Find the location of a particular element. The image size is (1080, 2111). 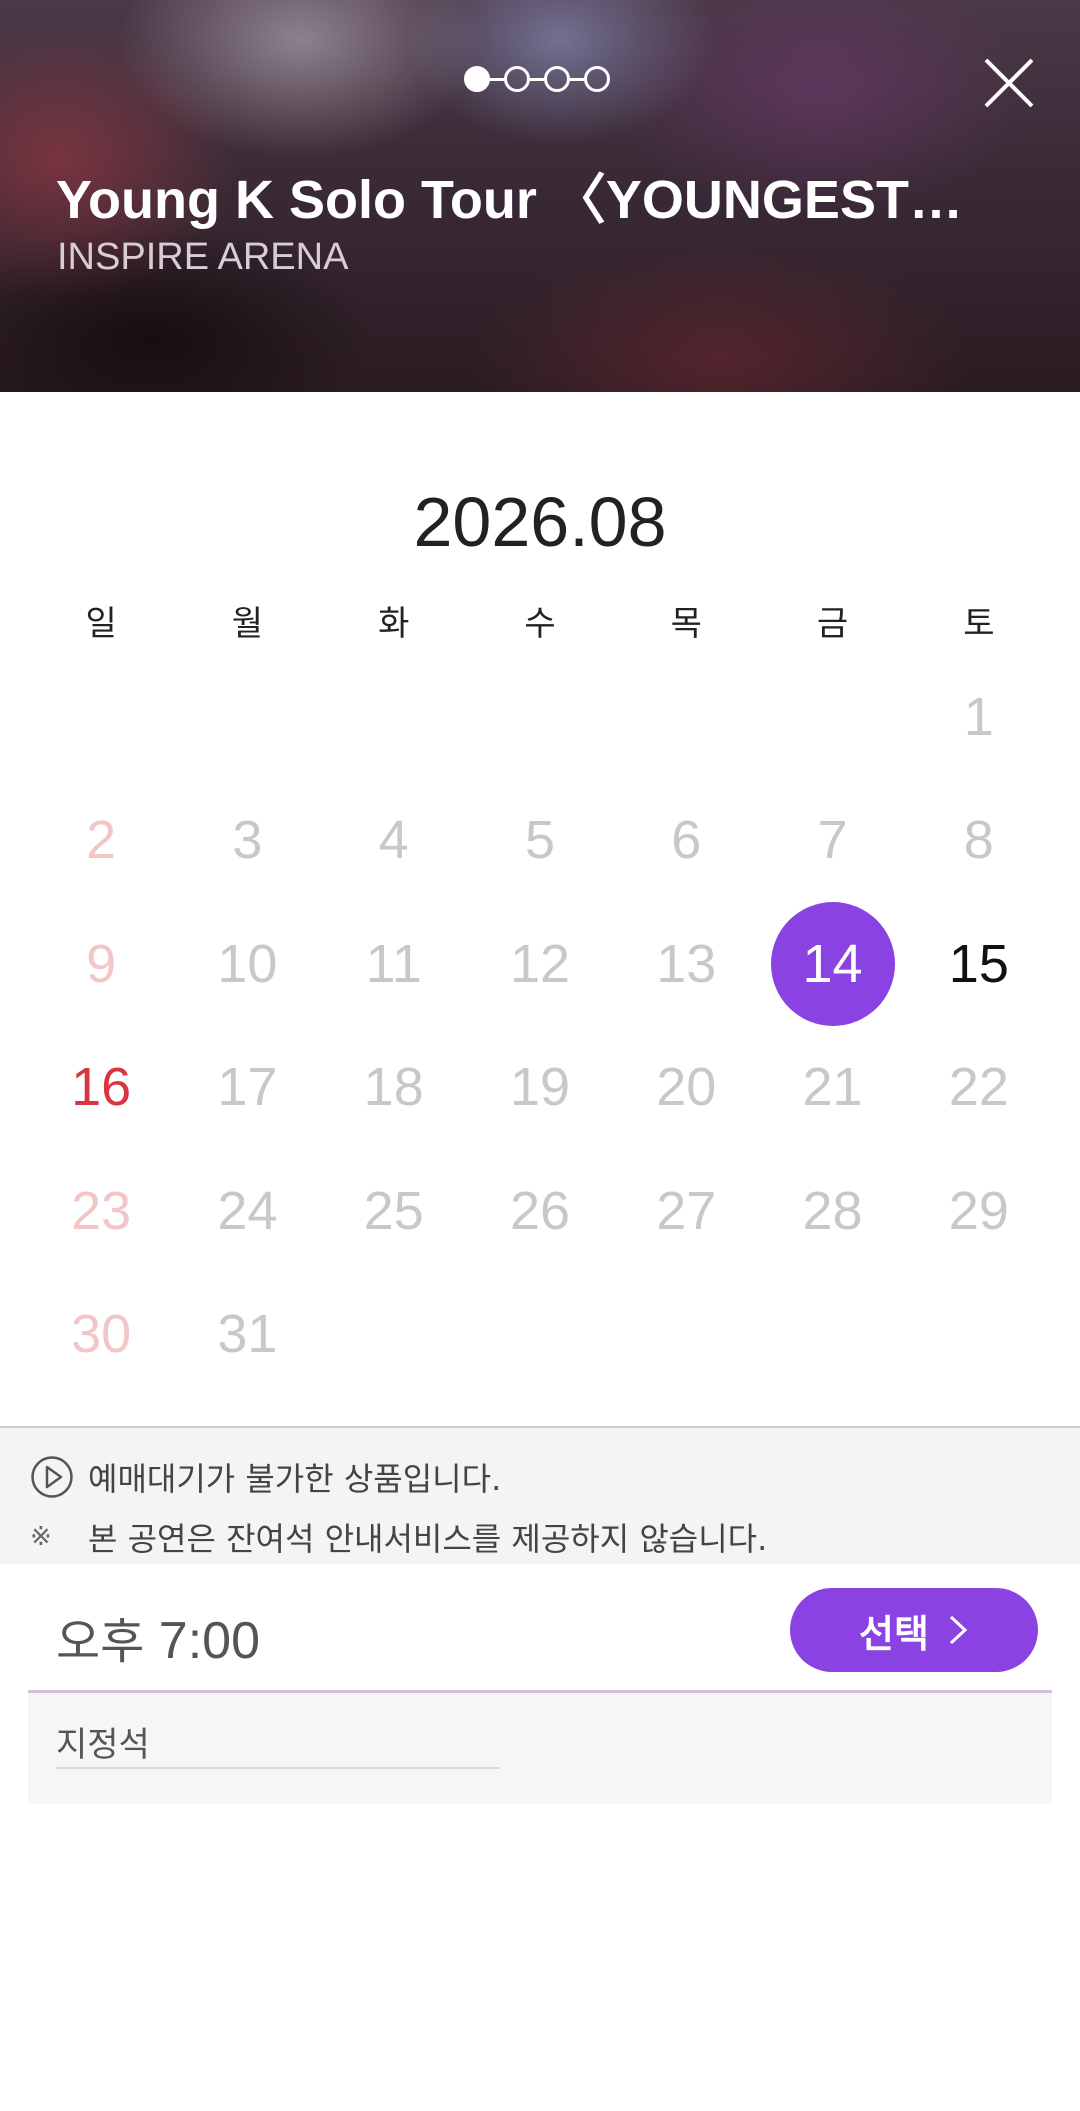

calendar-cell: 20 is located at coordinates (686, 1088).